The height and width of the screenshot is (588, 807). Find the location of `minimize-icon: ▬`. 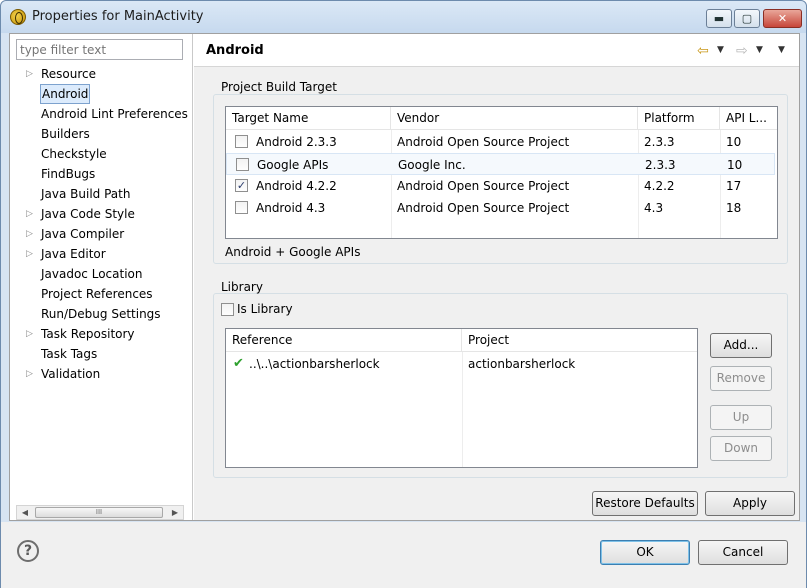

minimize-icon: ▬ is located at coordinates (719, 18).